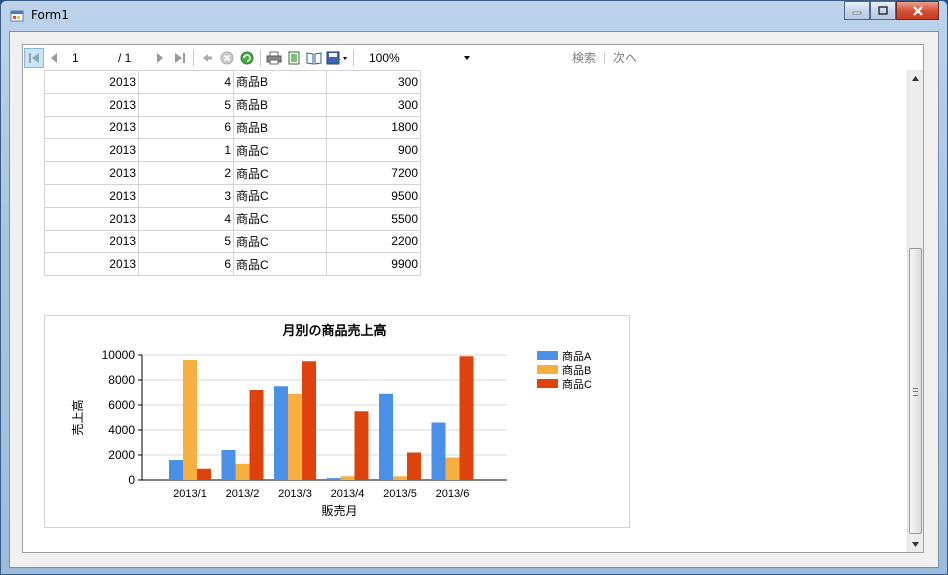 The height and width of the screenshot is (575, 948). What do you see at coordinates (232, 218) in the screenshot?
I see `table-row: 2013 4 商品C 5500` at bounding box center [232, 218].